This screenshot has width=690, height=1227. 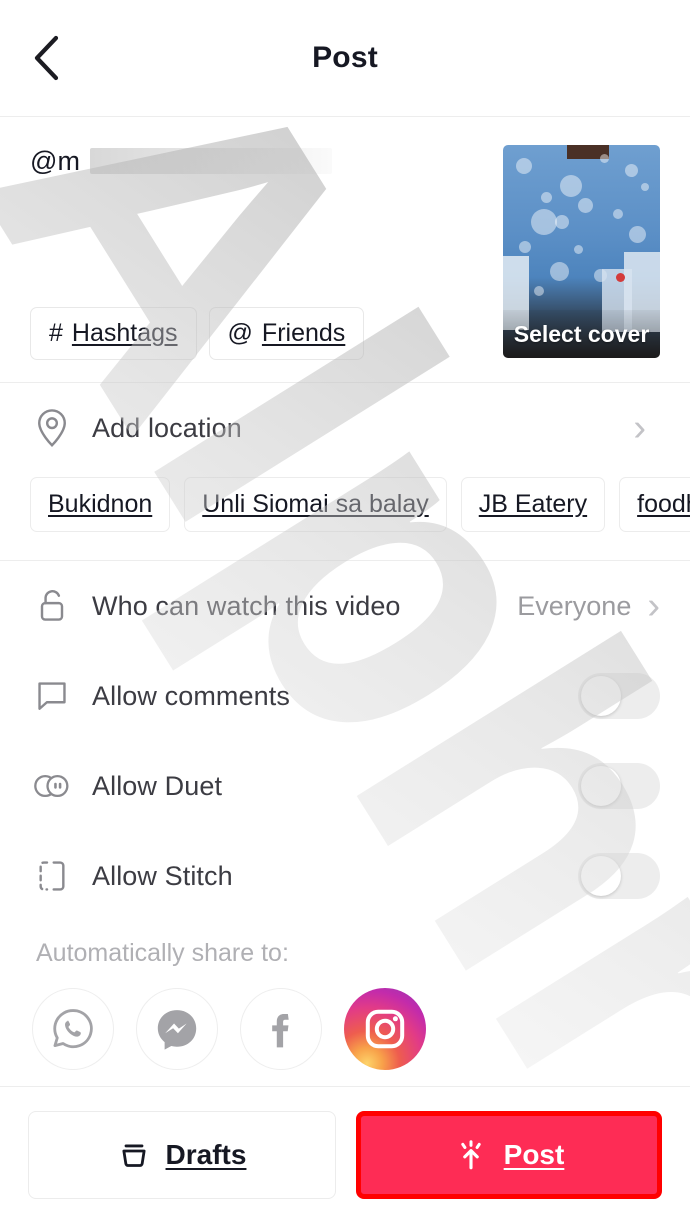 I want to click on select-cover-label: Select cover, so click(x=581, y=334).